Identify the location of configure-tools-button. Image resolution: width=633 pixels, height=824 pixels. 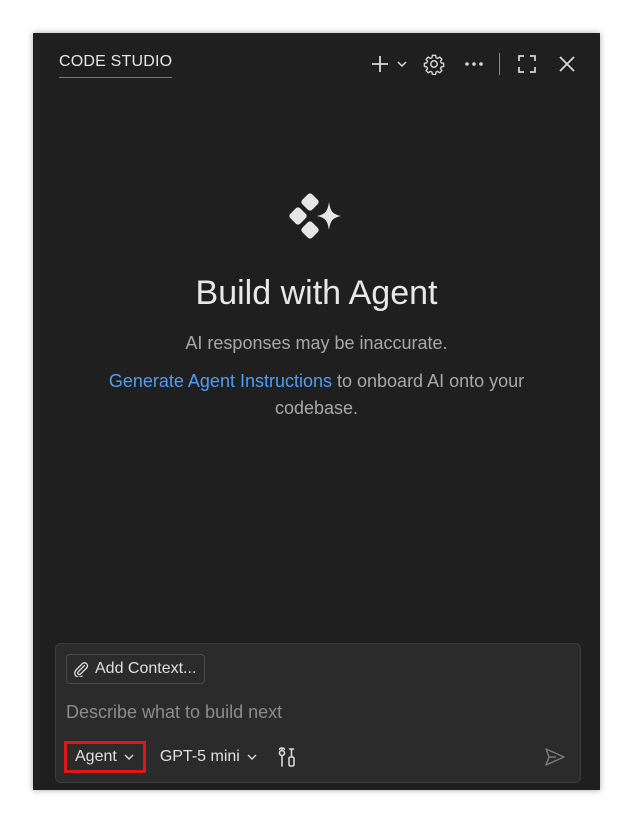
(287, 757).